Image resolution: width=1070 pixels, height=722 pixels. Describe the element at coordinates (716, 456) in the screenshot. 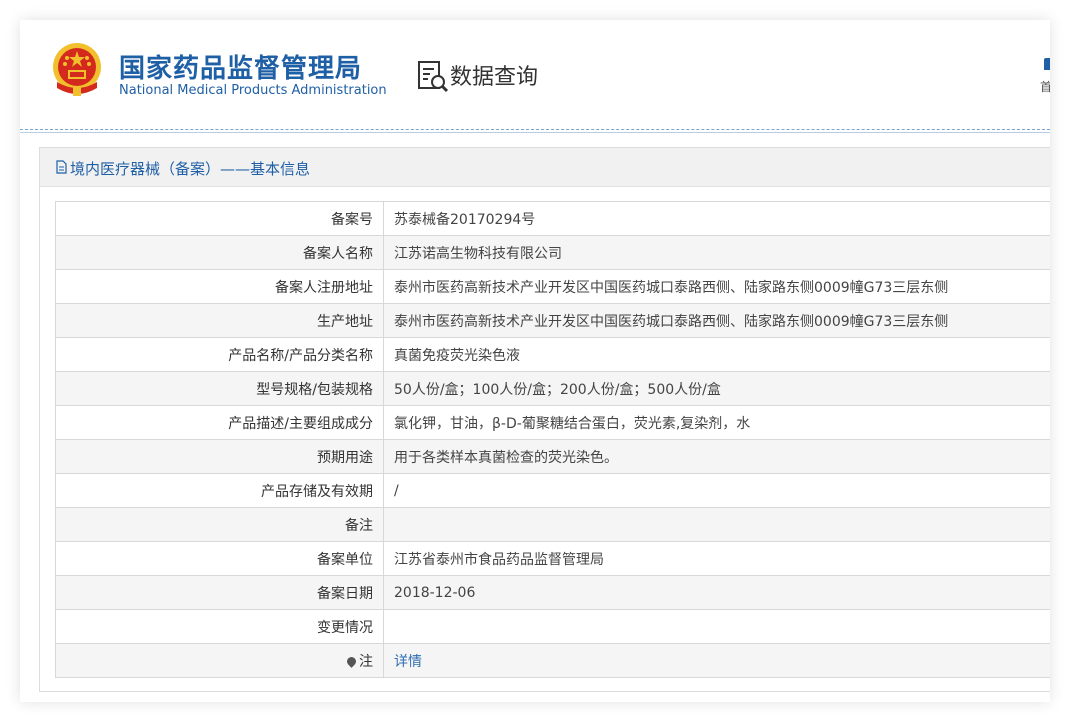

I see `row-value: 用于各类样本真菌检查的荧光染色。` at that location.